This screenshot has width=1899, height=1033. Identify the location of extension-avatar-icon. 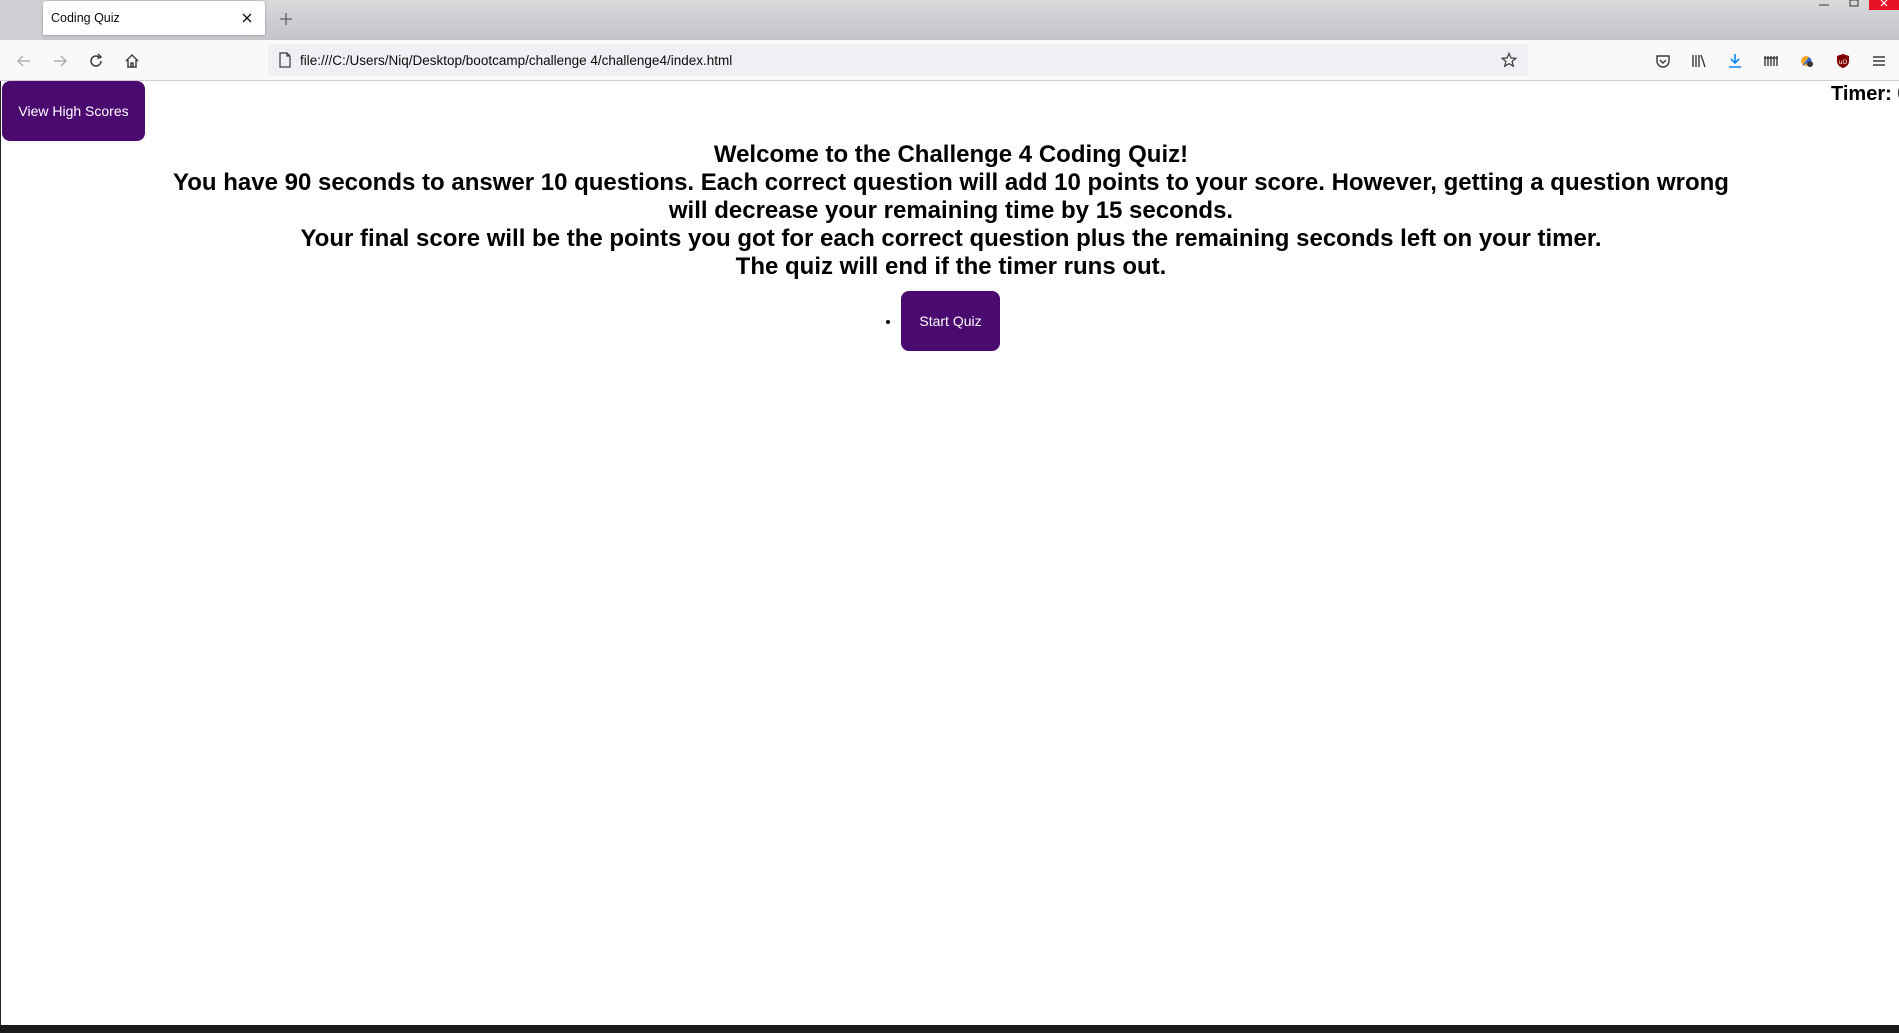
(1807, 61).